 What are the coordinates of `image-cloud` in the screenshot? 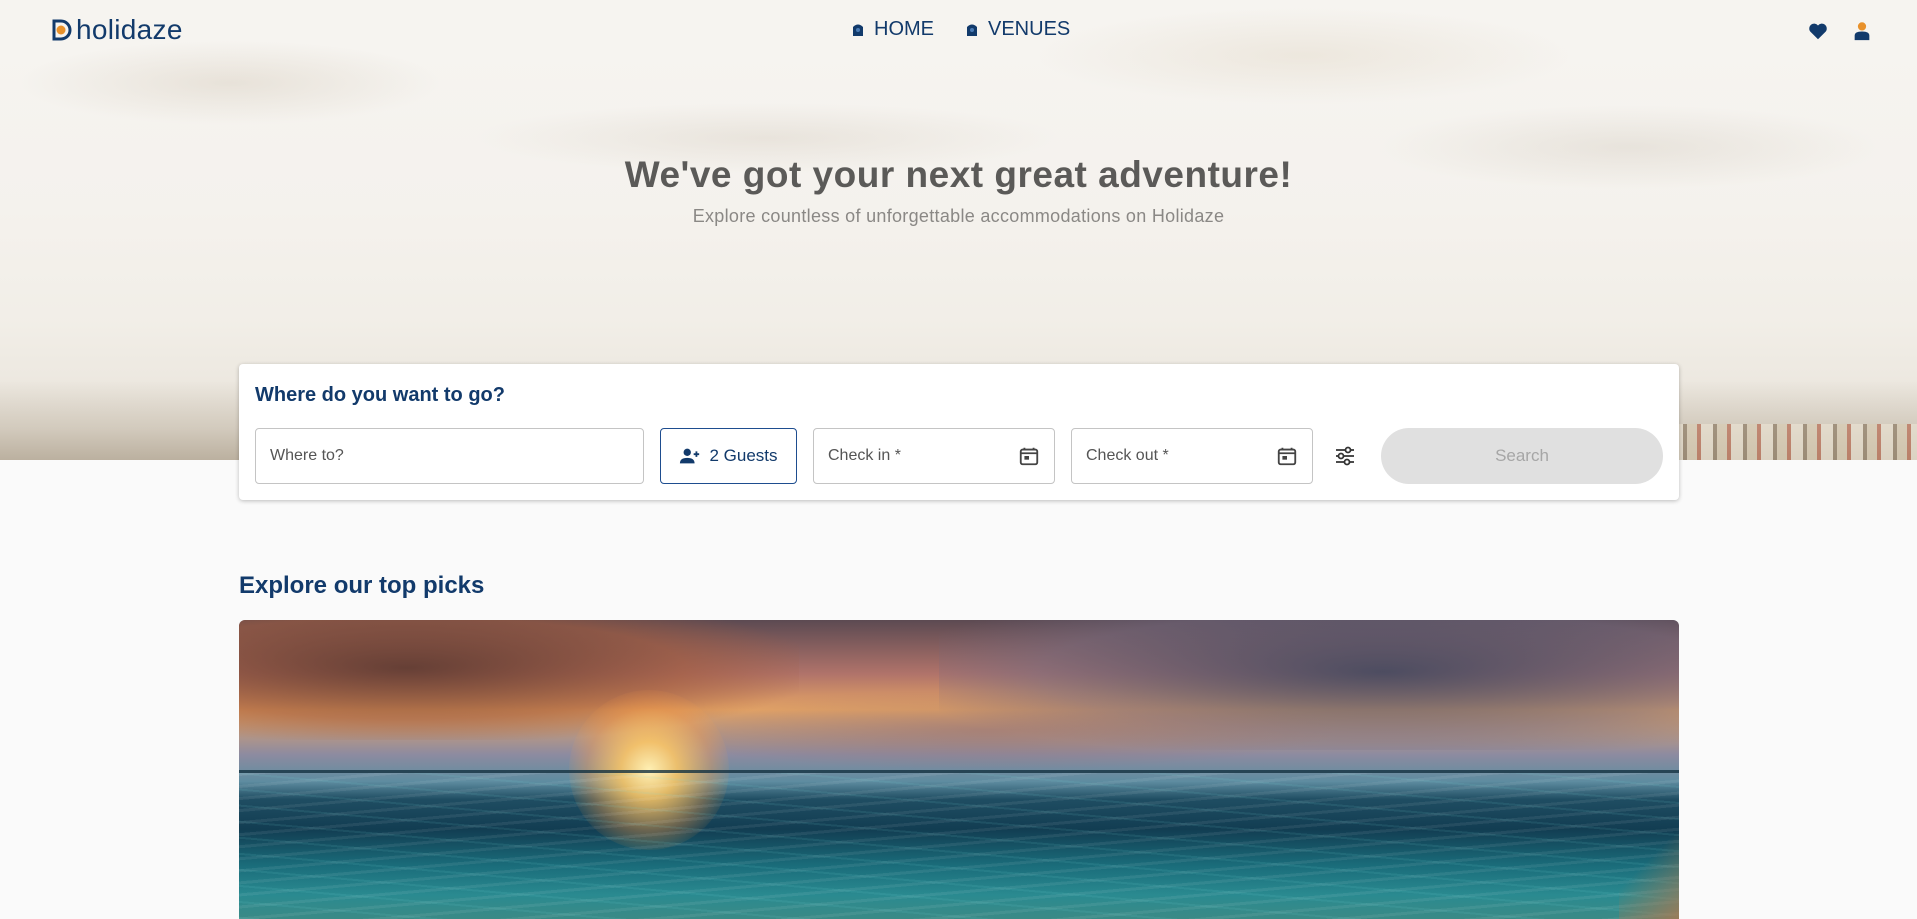 It's located at (989, 730).